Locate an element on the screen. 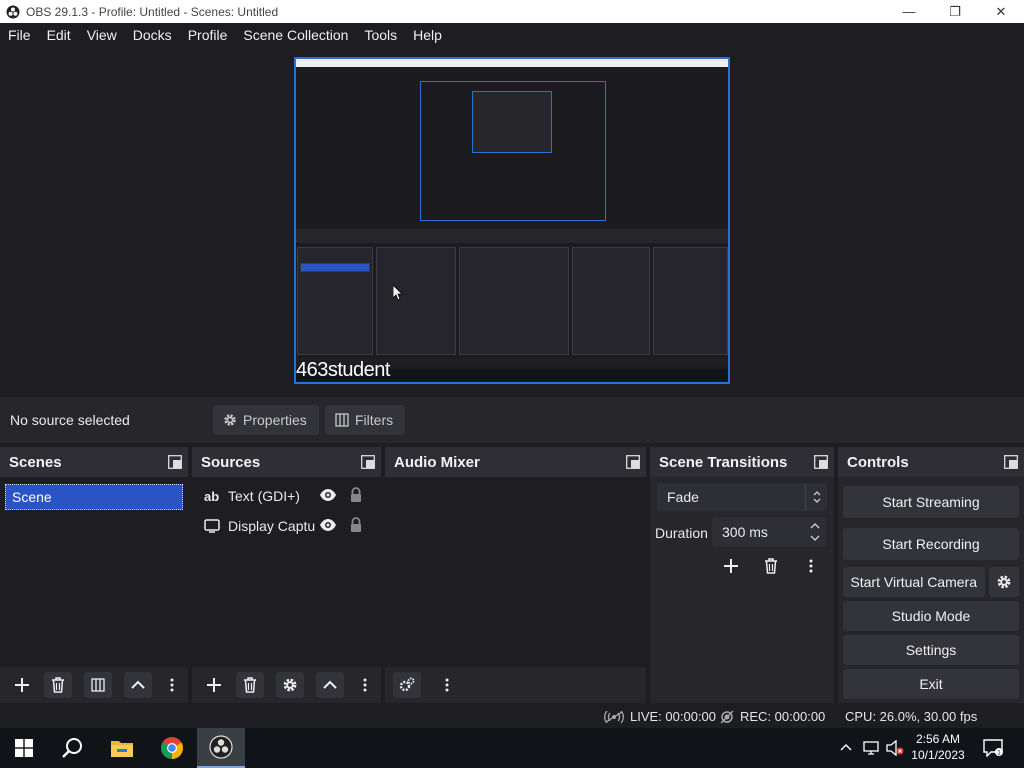  nested-titlebar is located at coordinates (512, 63).